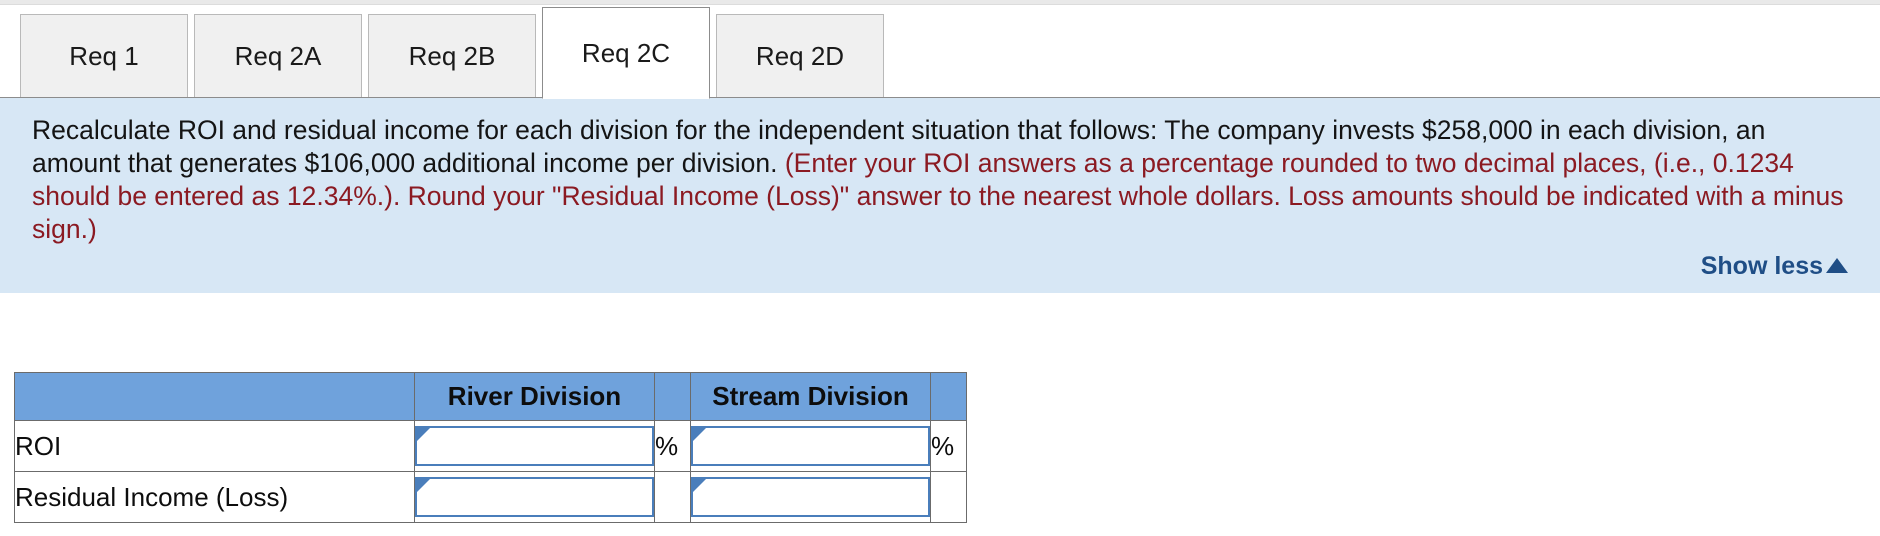  Describe the element at coordinates (214, 396) in the screenshot. I see `header-blank-cell` at that location.